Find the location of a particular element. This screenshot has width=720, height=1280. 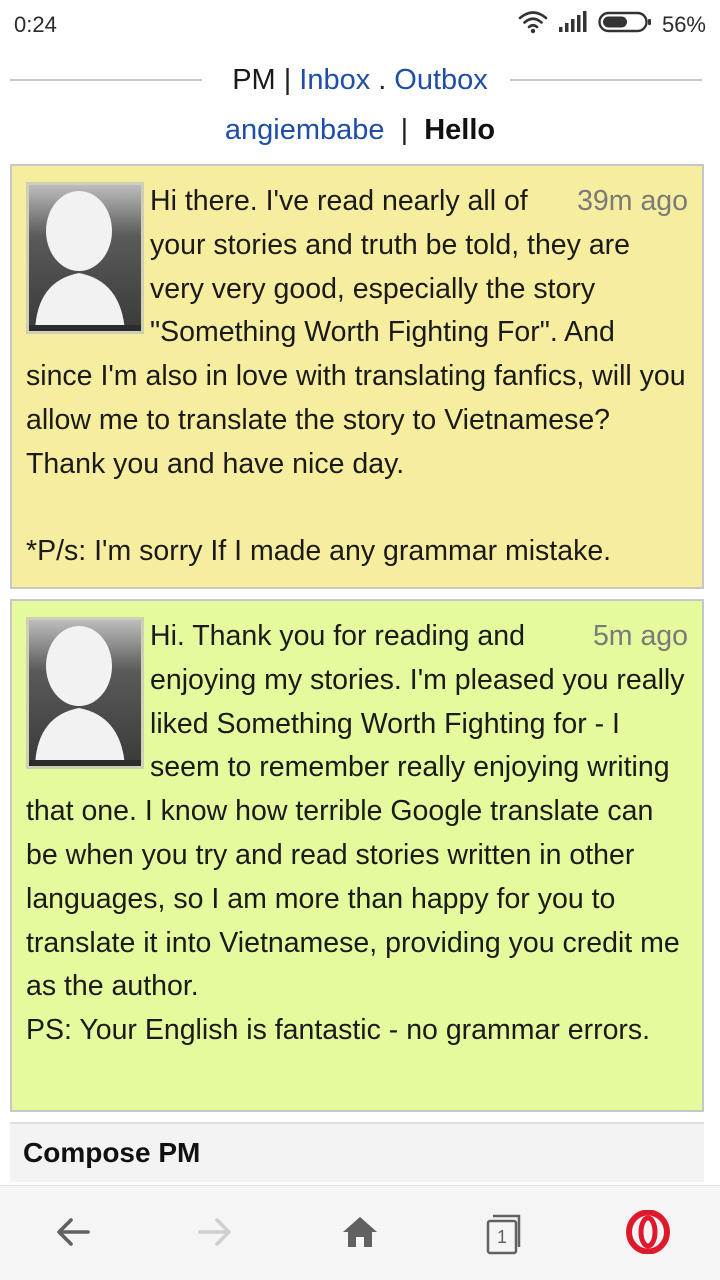

compose-pm-header: Compose PM is located at coordinates (357, 1152).